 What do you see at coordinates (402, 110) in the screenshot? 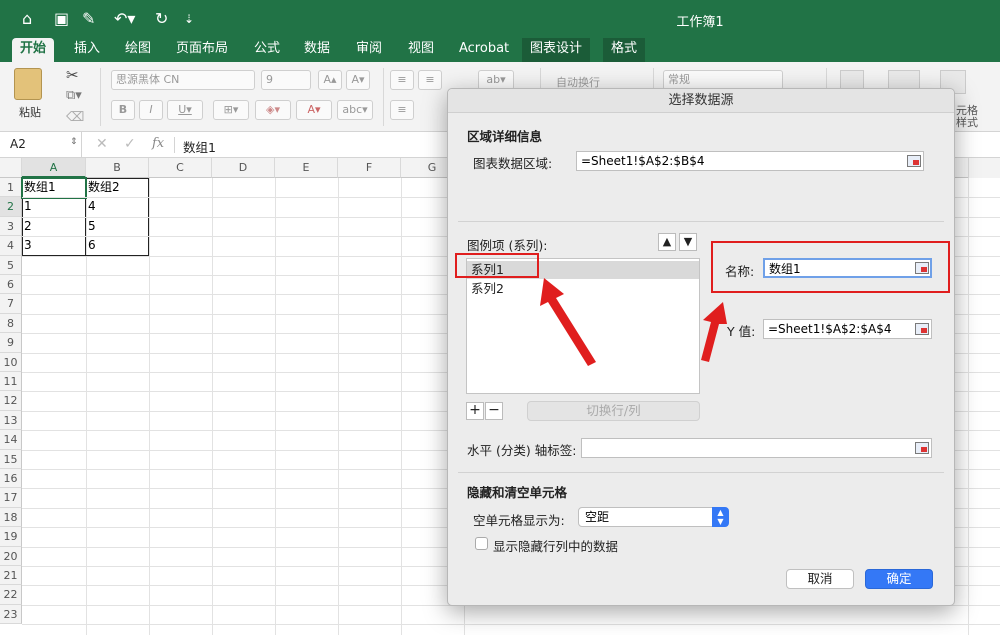
I see `align-left-icon: ≡` at bounding box center [402, 110].